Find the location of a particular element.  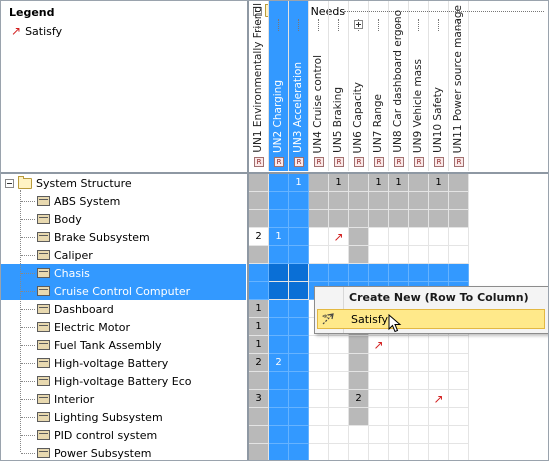

column-header-un3: UN3 Acceleration R is located at coordinates (299, 86).